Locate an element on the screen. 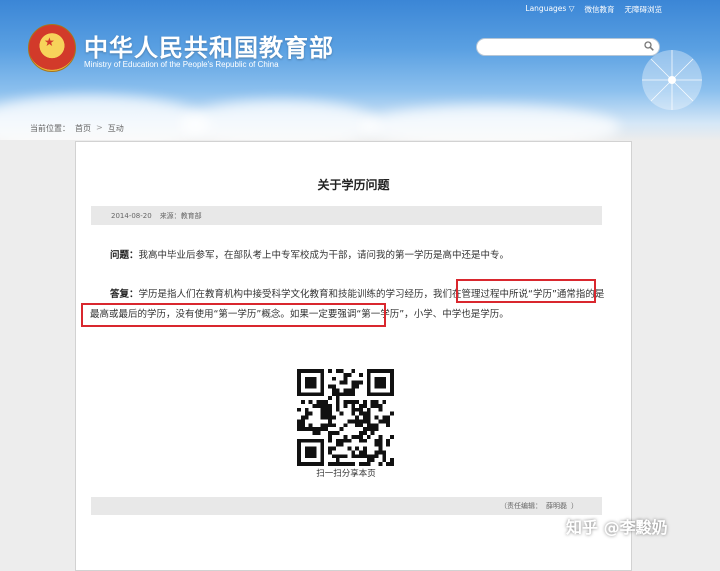 The image size is (720, 571). zhihu-watermark: 知乎 @李黢奶 is located at coordinates (617, 527).